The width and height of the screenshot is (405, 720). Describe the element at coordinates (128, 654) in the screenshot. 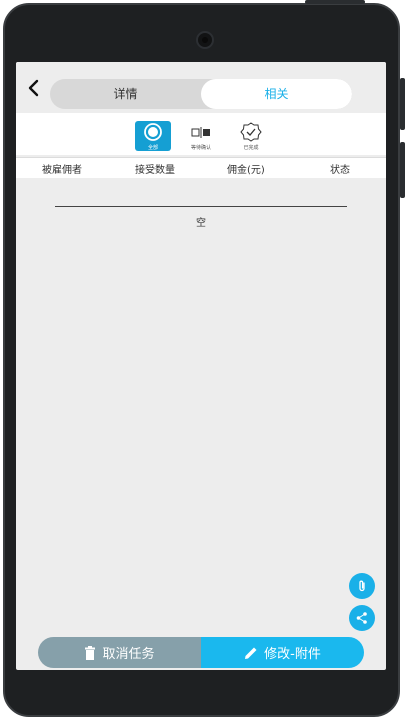

I see `cancel-task-label: 取消任务` at that location.